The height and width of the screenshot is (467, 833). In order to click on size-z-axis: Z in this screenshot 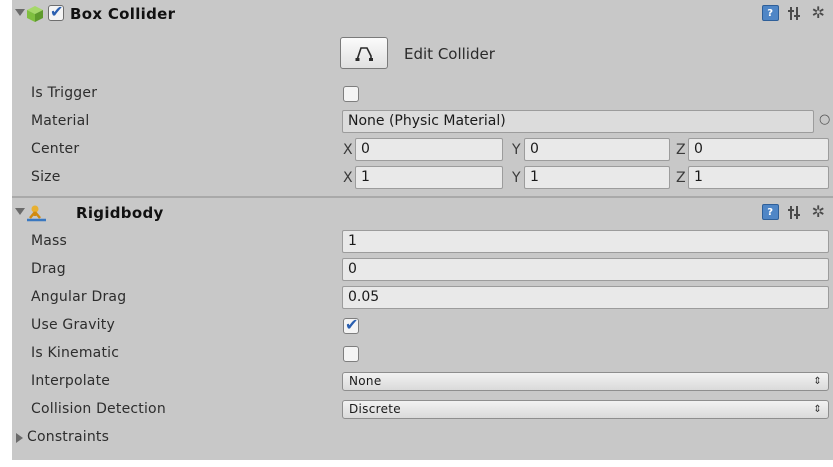, I will do `click(681, 178)`.